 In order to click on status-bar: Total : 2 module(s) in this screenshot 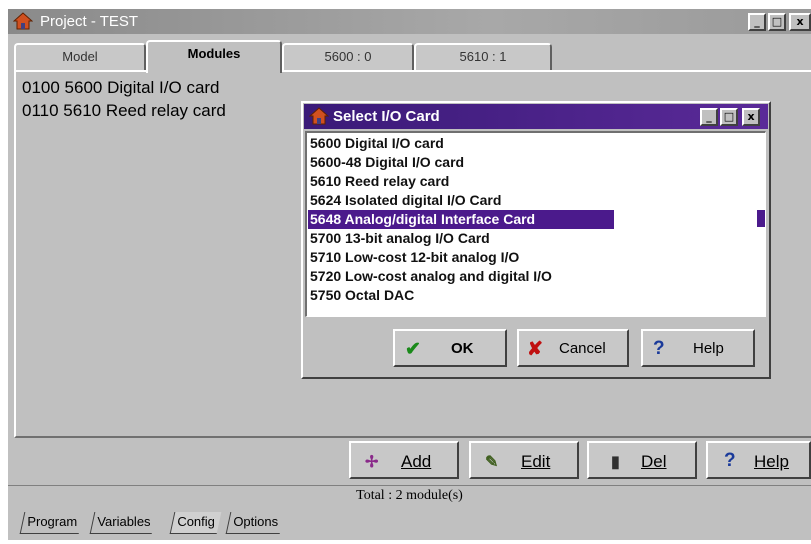, I will do `click(409, 495)`.